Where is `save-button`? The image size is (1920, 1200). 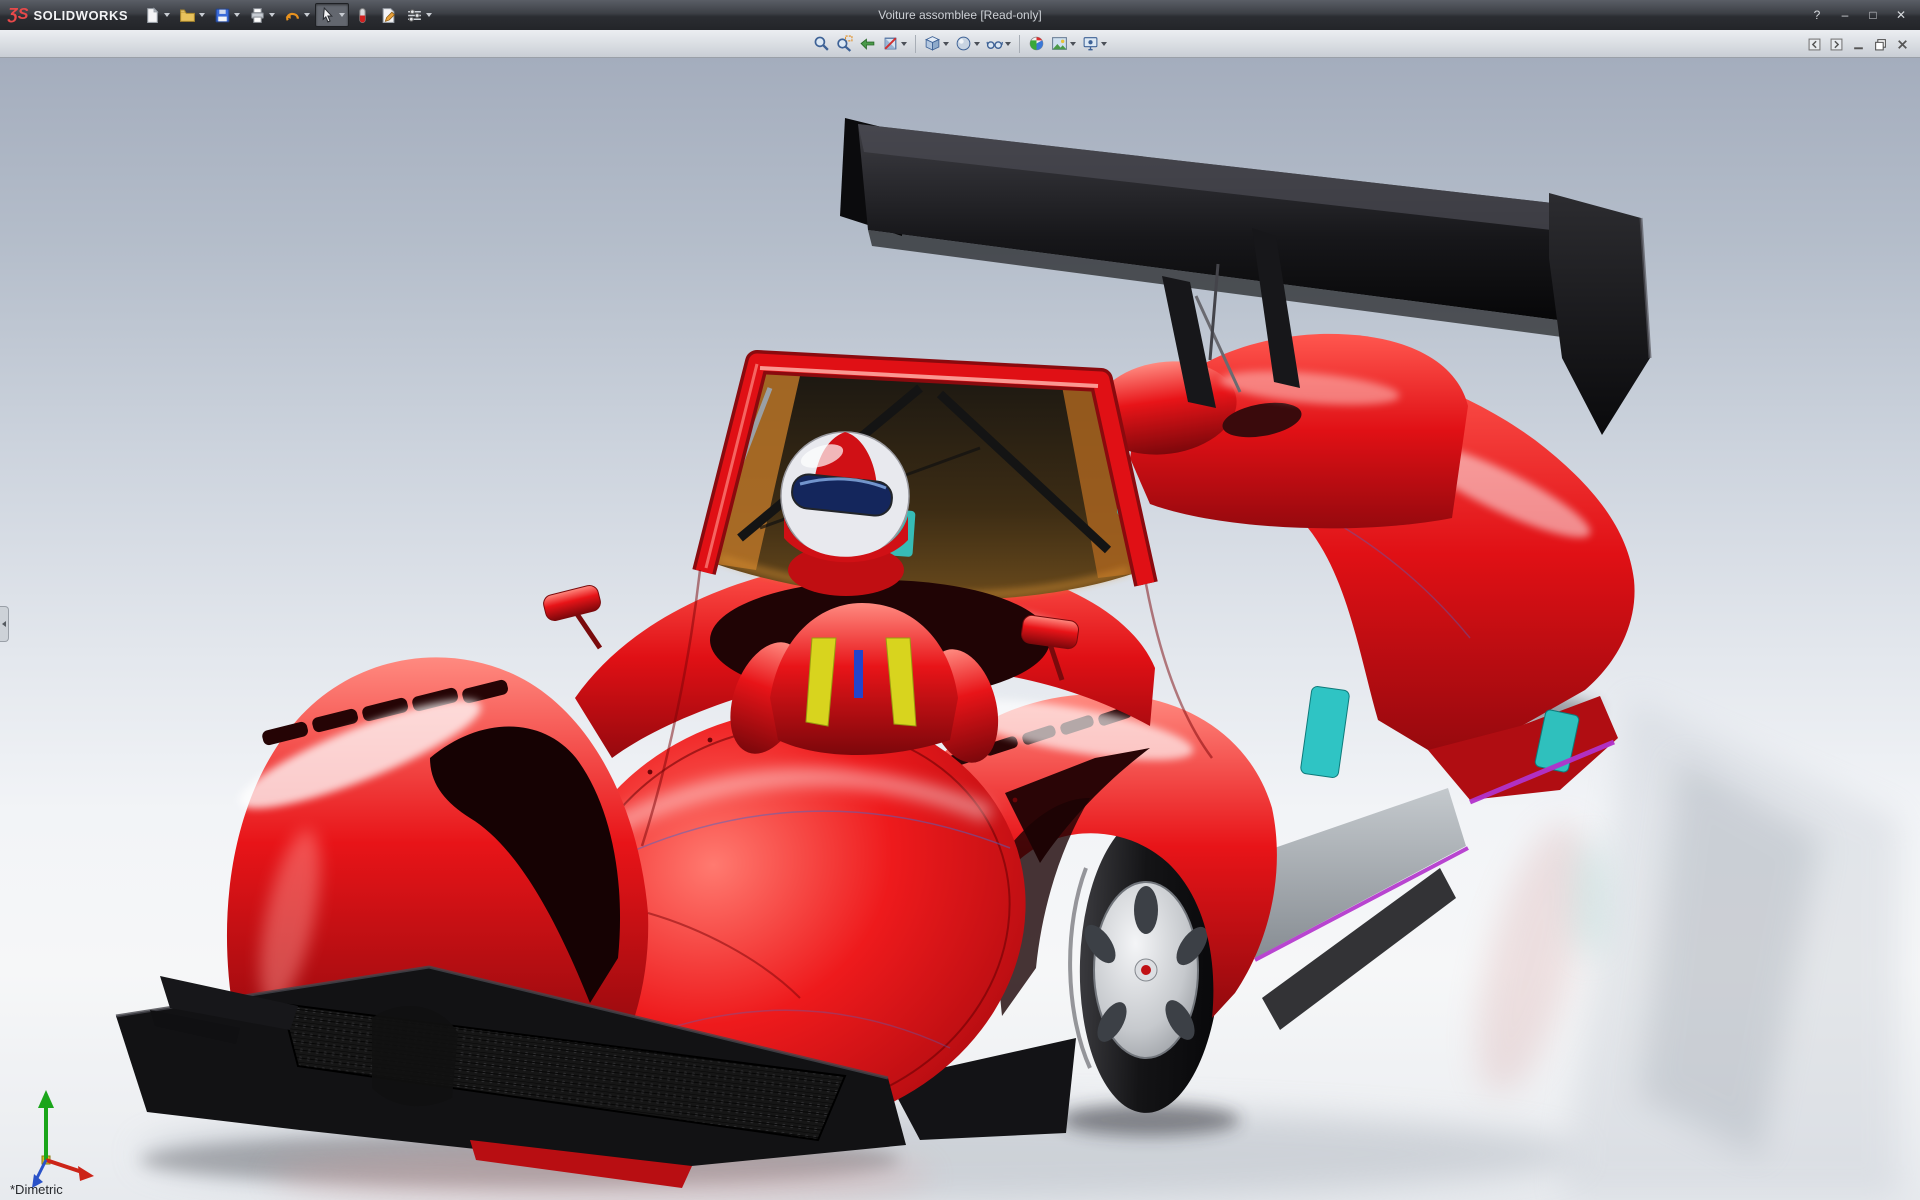
save-button is located at coordinates (227, 15).